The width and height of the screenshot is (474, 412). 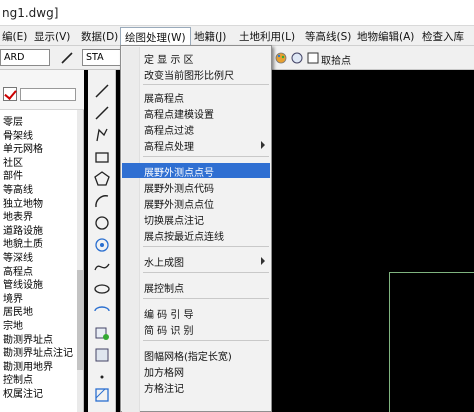 I want to click on menu-item-show-control-points: 展控制点, so click(x=196, y=287).